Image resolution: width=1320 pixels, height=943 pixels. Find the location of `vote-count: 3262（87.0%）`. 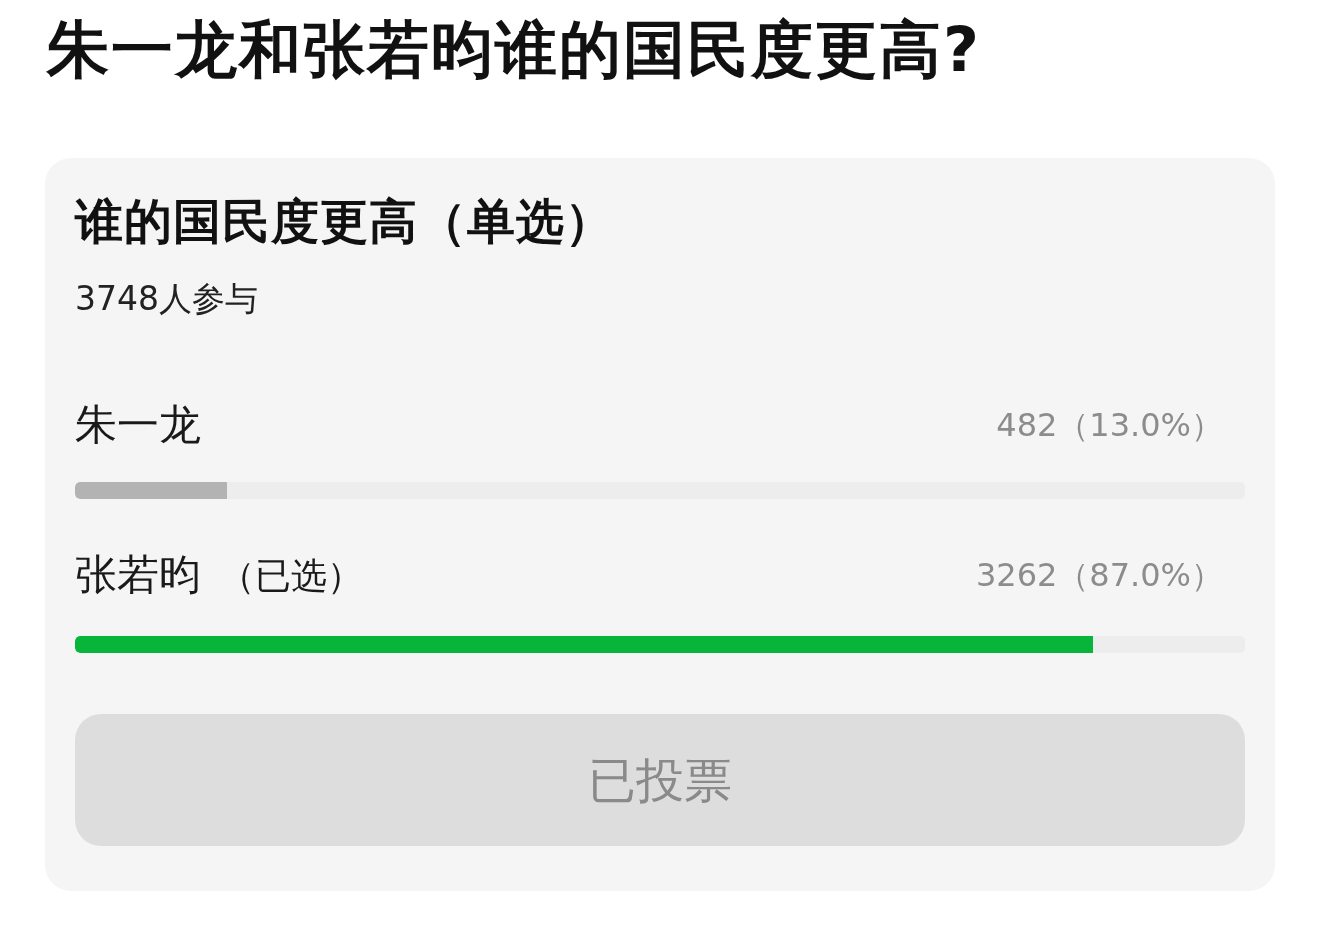

vote-count: 3262（87.0%） is located at coordinates (1099, 575).